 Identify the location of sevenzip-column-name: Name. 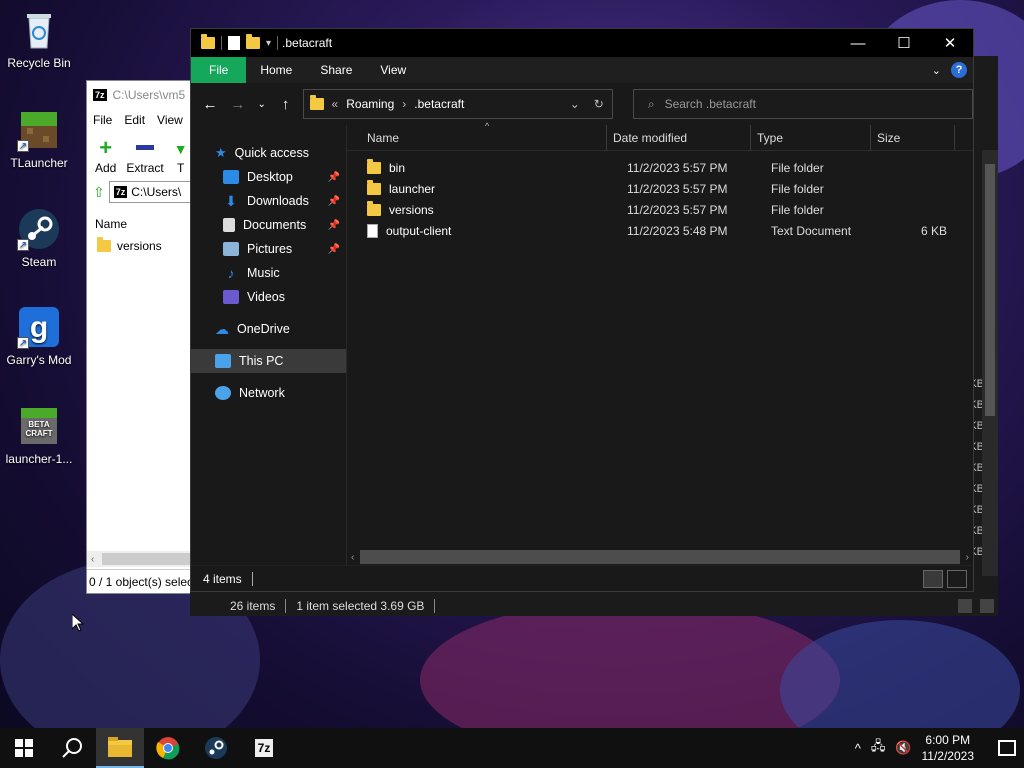
(141, 224).